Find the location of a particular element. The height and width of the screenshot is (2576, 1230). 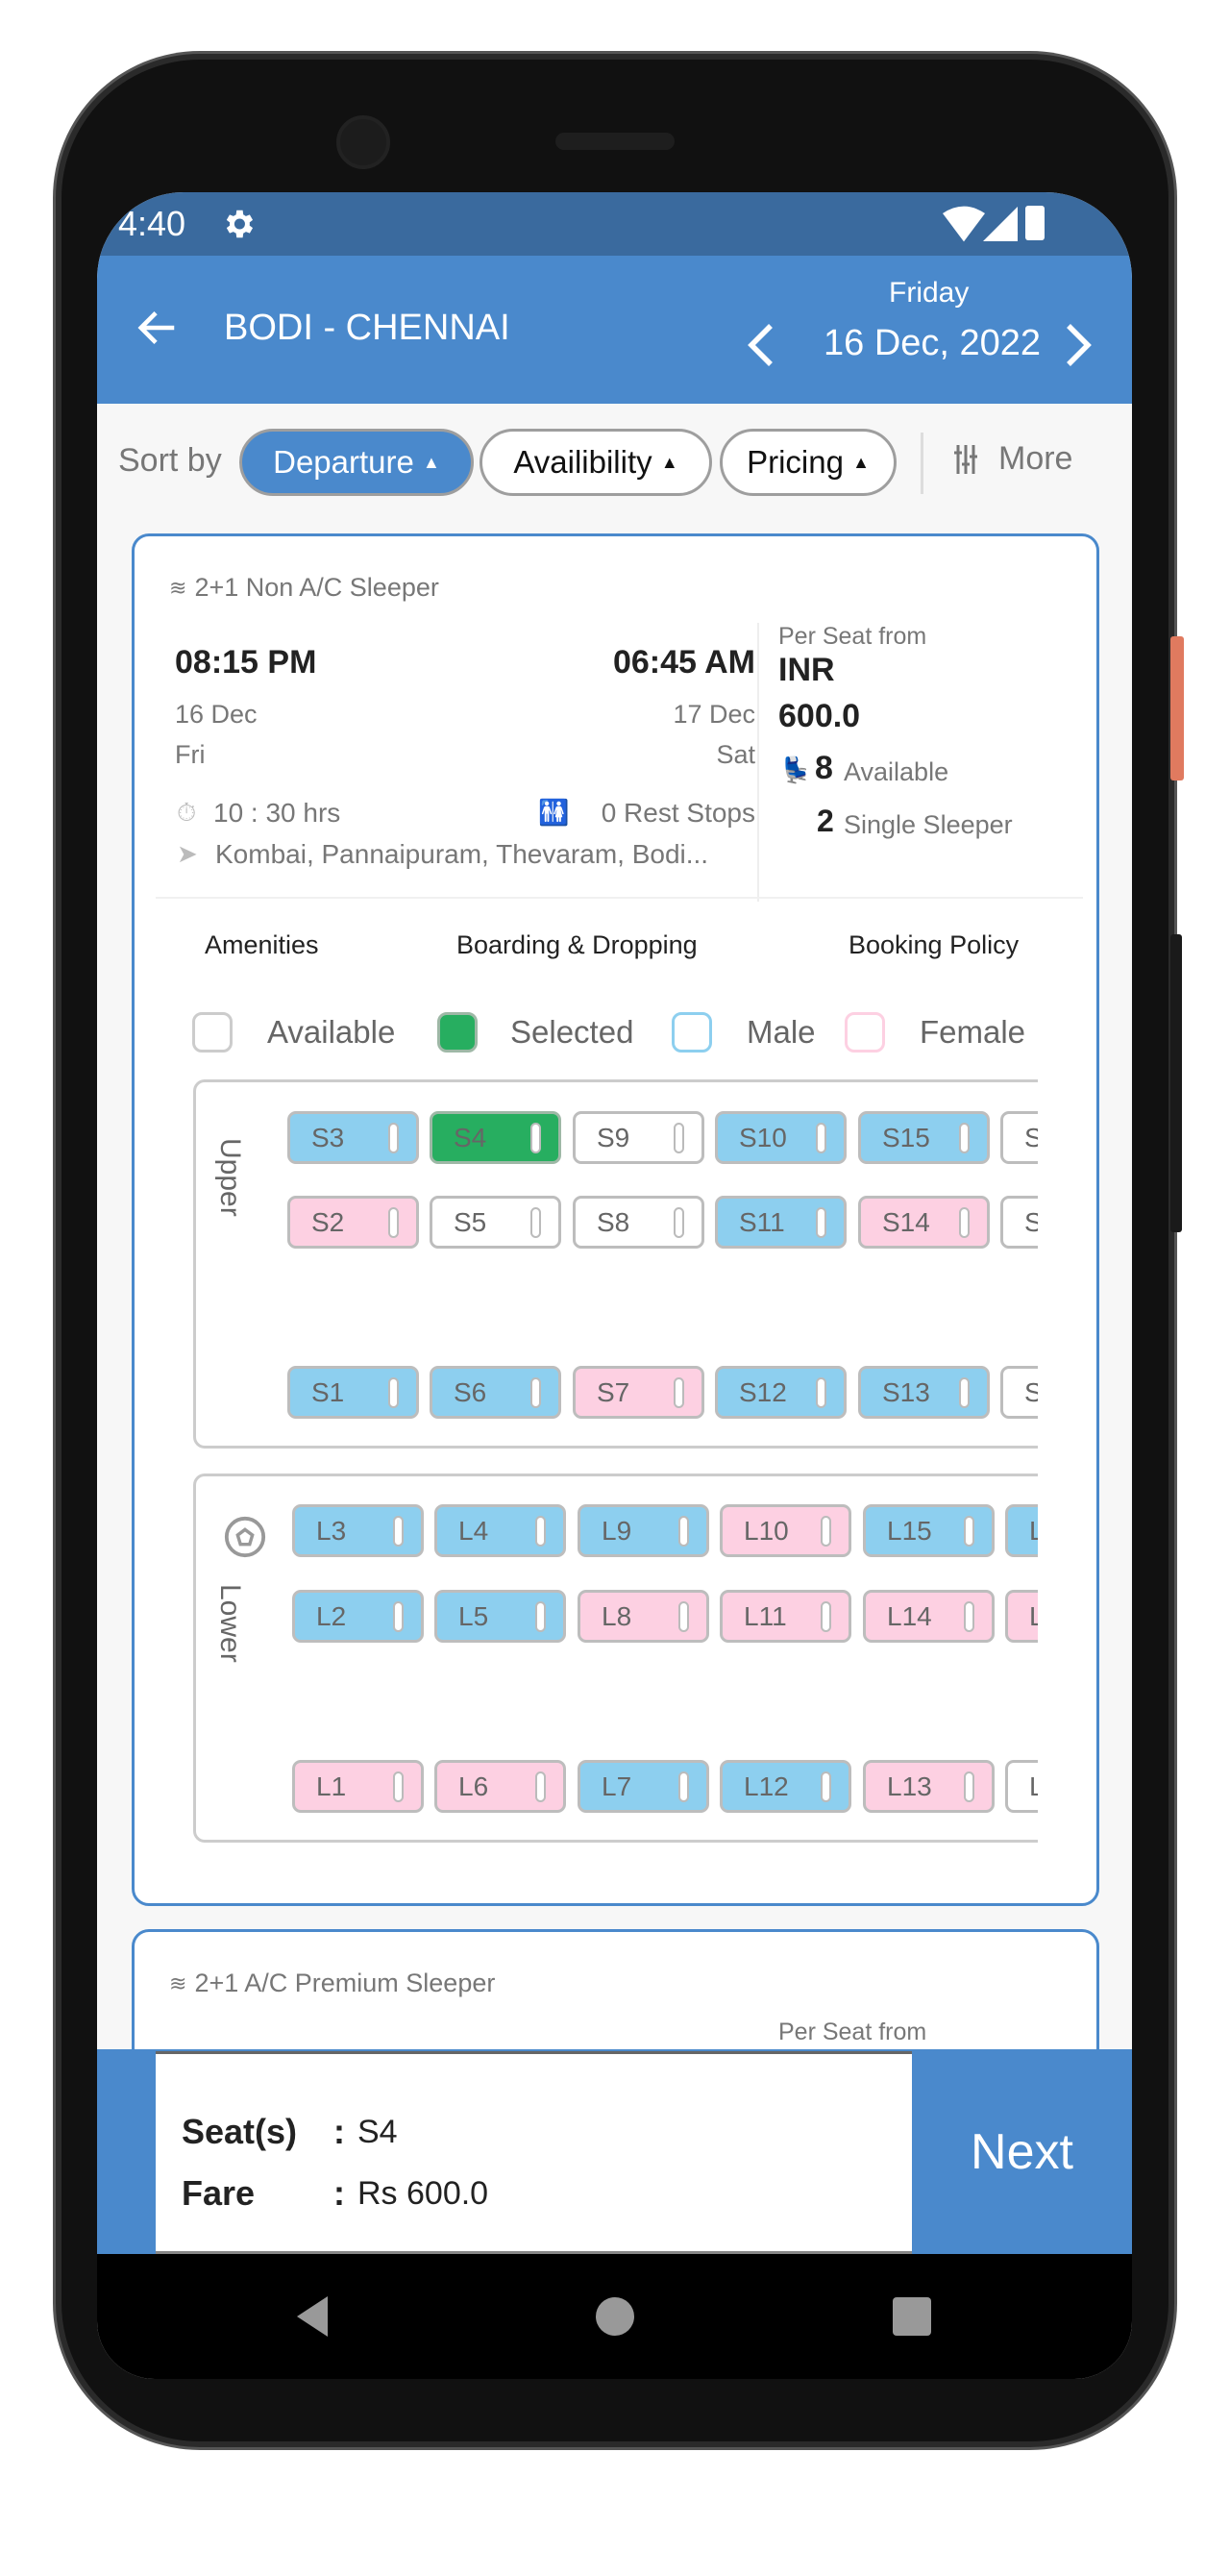

next-label: Next is located at coordinates (1022, 2152).